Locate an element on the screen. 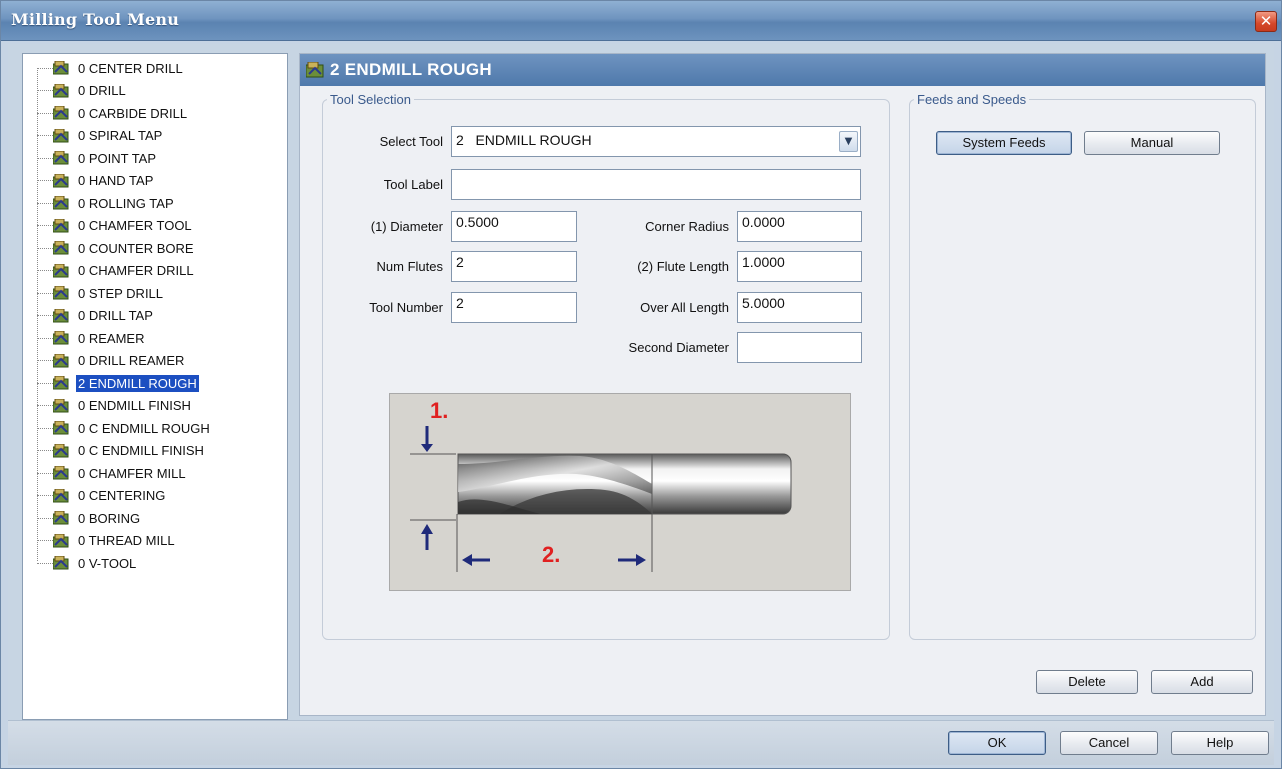  pane-header: 2 ENDMILL ROUGH is located at coordinates (782, 70).